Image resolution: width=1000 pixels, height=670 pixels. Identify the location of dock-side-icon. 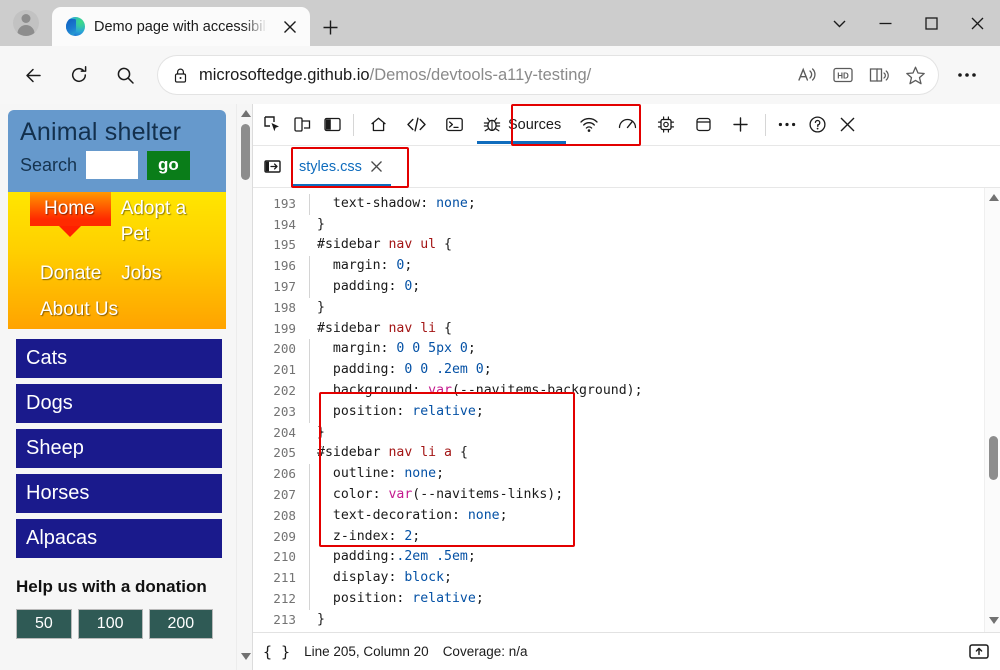
(332, 125).